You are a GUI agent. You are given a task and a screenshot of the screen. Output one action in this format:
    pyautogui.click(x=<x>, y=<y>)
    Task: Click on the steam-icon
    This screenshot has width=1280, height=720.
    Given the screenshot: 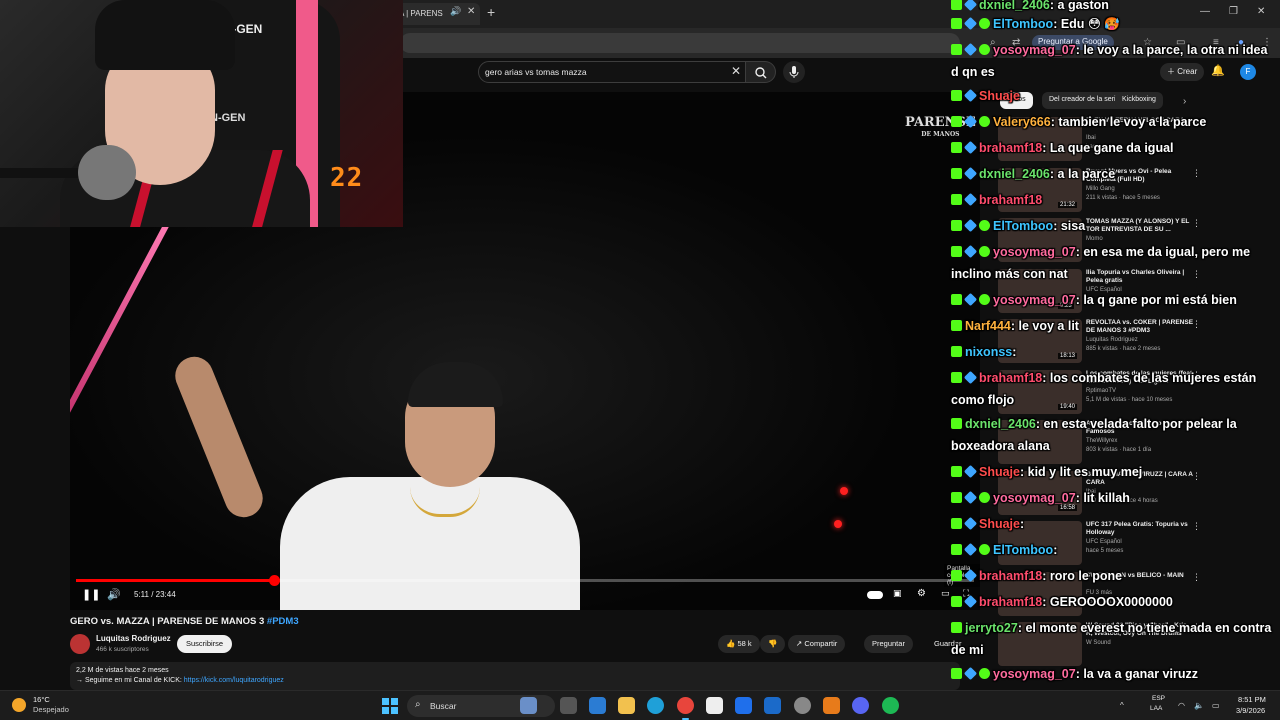 What is the action you would take?
    pyautogui.click(x=802, y=705)
    